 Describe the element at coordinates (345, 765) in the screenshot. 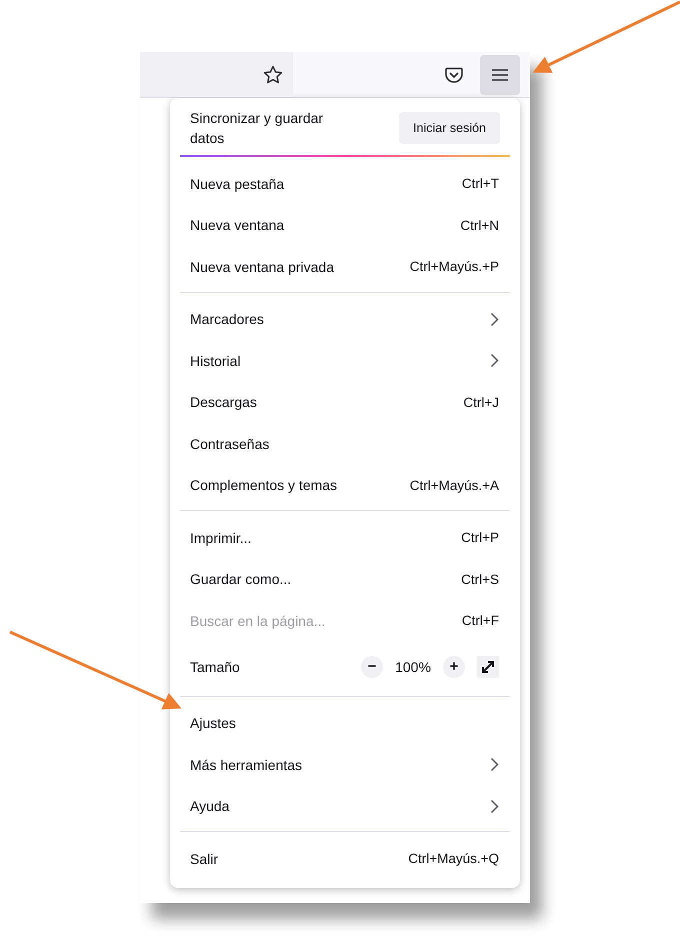

I see `menu-item: Más herramientas` at that location.